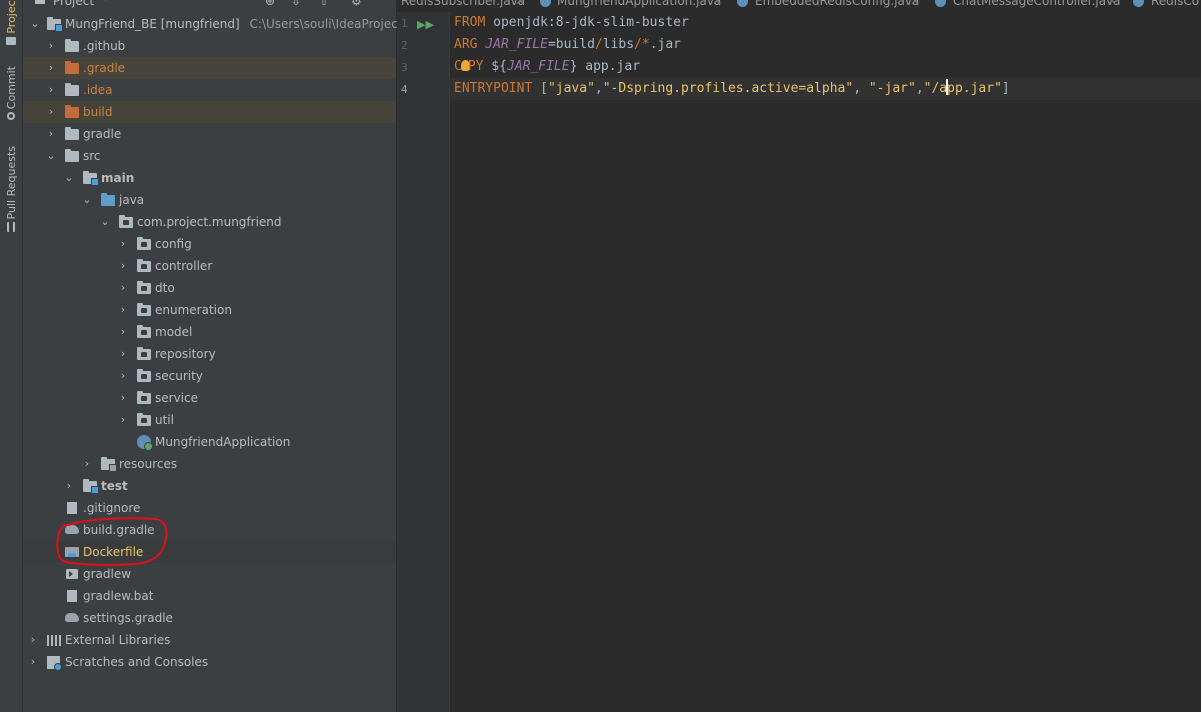 This screenshot has height=712, width=1201. What do you see at coordinates (209, 68) in the screenshot?
I see `tree-row-gradle-cache: › .gradle` at bounding box center [209, 68].